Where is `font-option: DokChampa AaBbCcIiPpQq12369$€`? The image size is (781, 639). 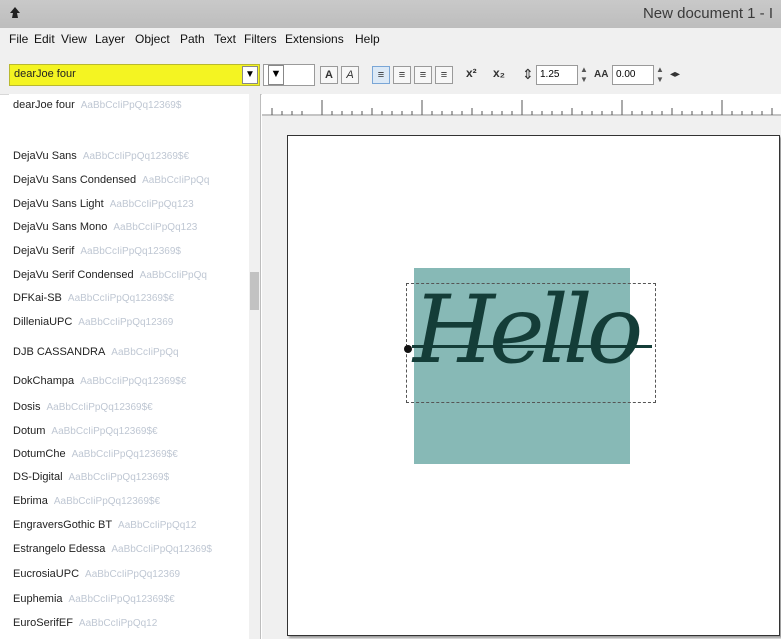
font-option: DokChampa AaBbCcIiPpQq12369$€ is located at coordinates (129, 382).